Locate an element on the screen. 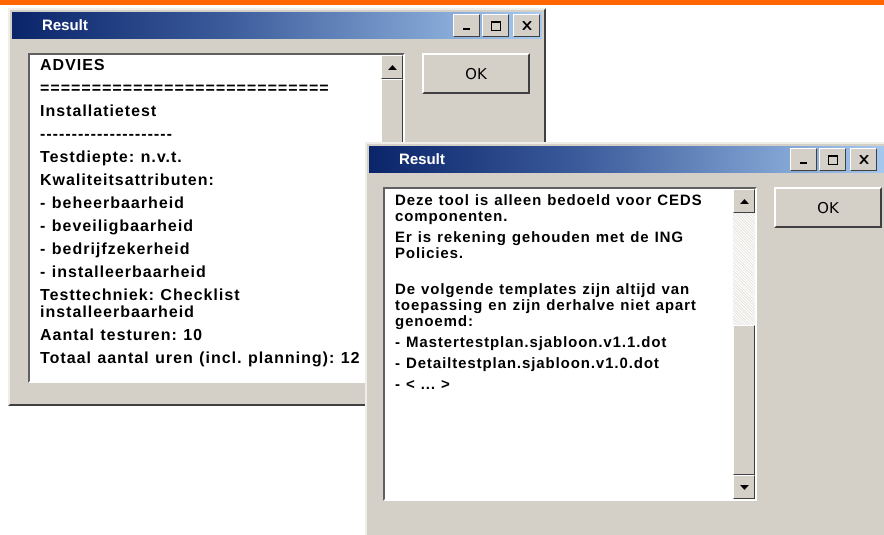 The width and height of the screenshot is (884, 535). result-line: ADVIES is located at coordinates (73, 65).